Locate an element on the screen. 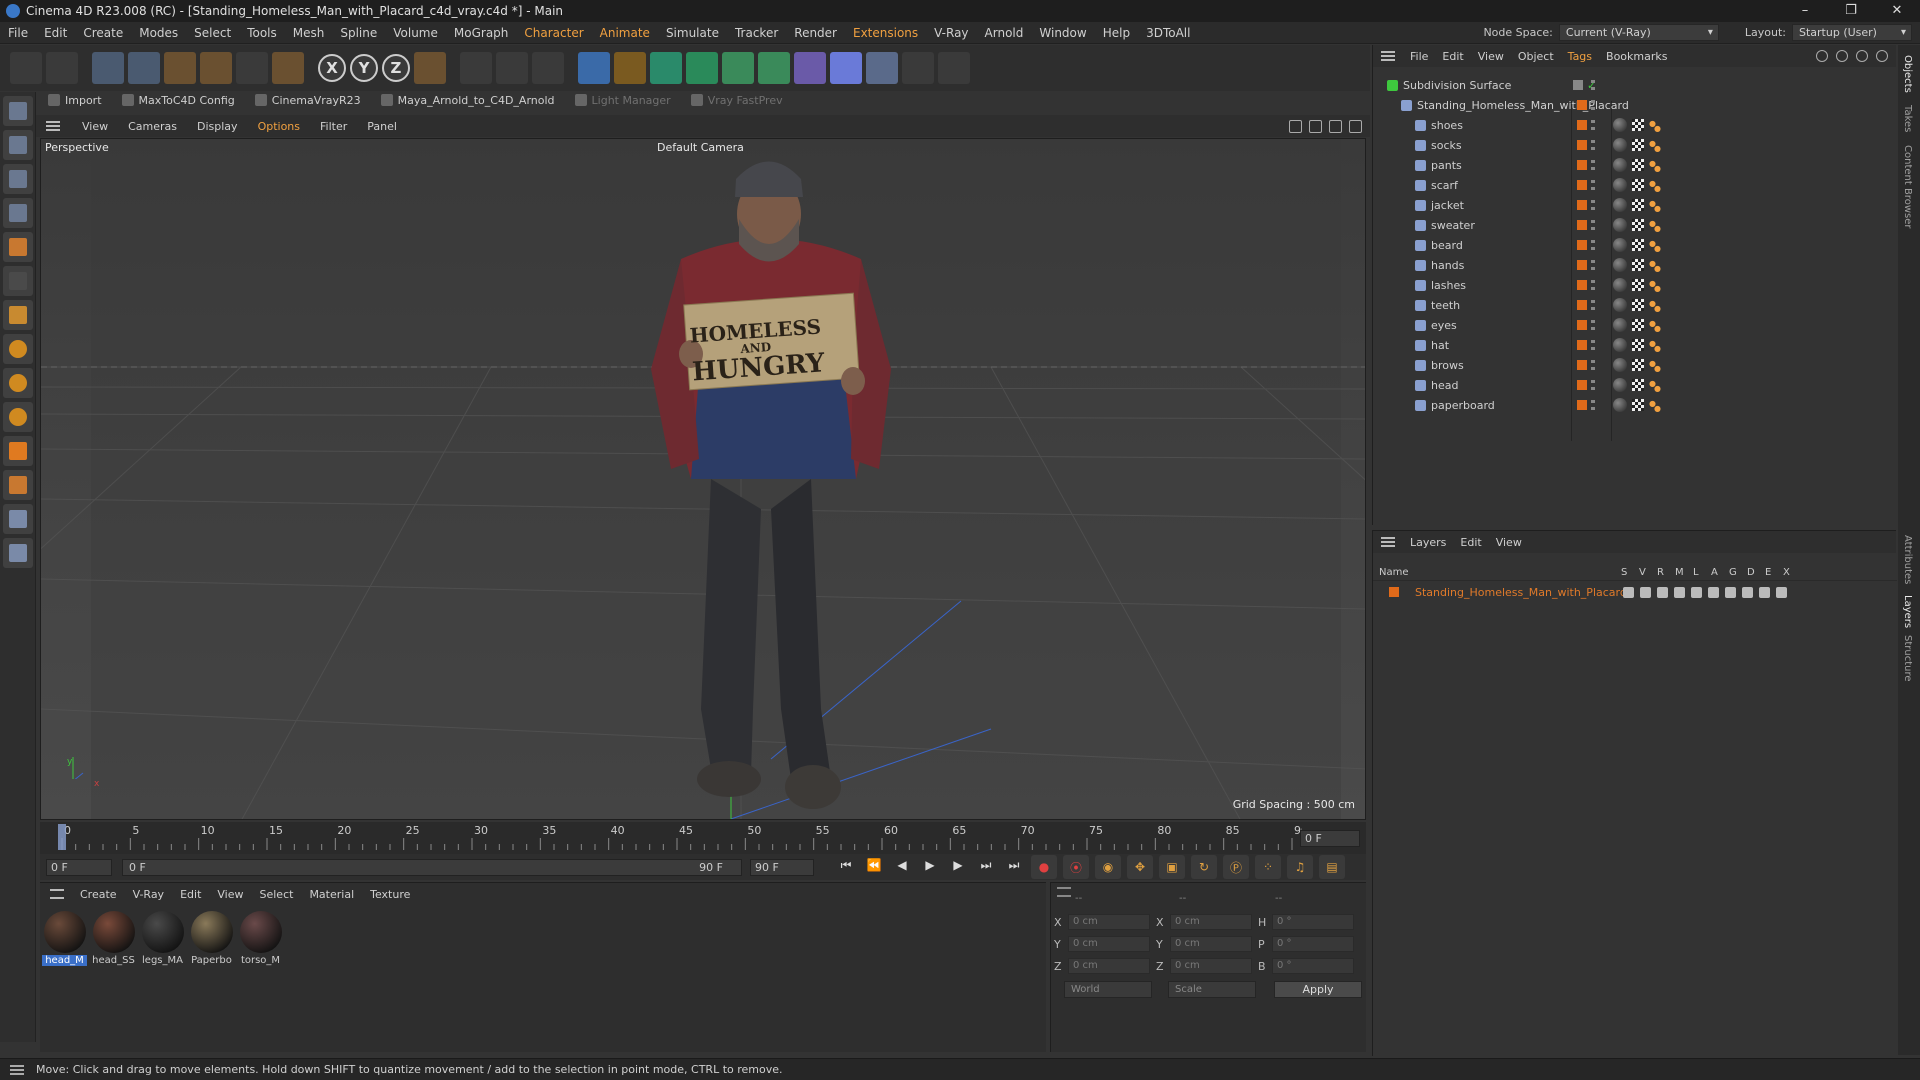  object-row-lashes: lashes is located at coordinates (1635, 285).